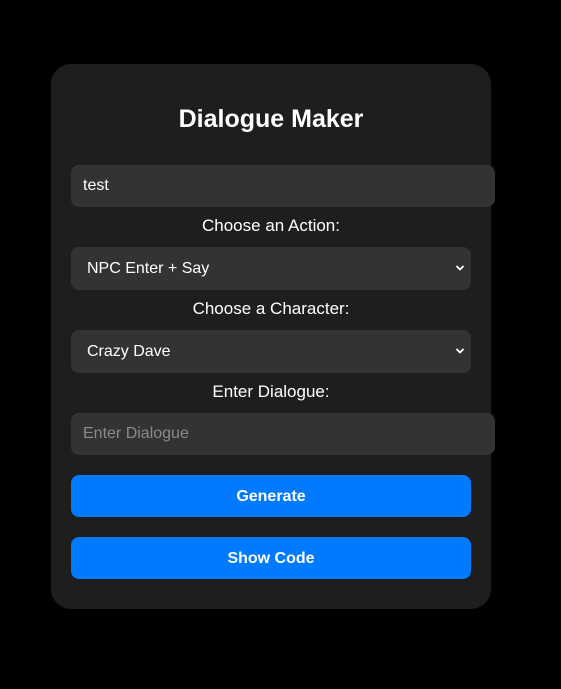  Describe the element at coordinates (271, 558) in the screenshot. I see `show-code-button: Show Code` at that location.